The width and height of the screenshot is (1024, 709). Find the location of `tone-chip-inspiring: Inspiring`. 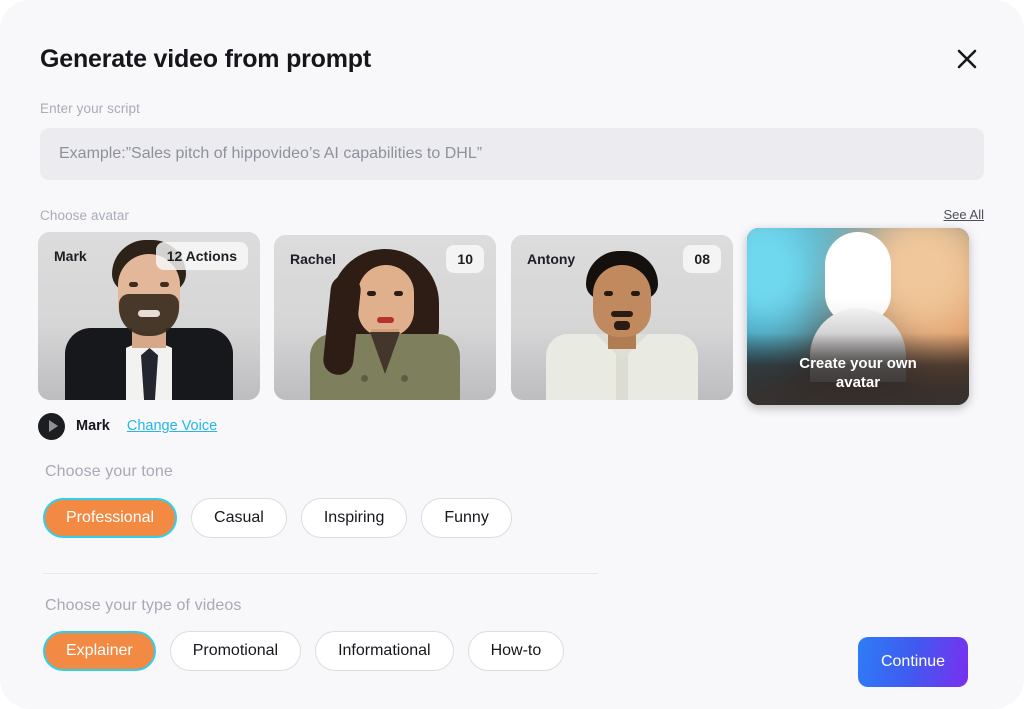

tone-chip-inspiring: Inspiring is located at coordinates (354, 518).